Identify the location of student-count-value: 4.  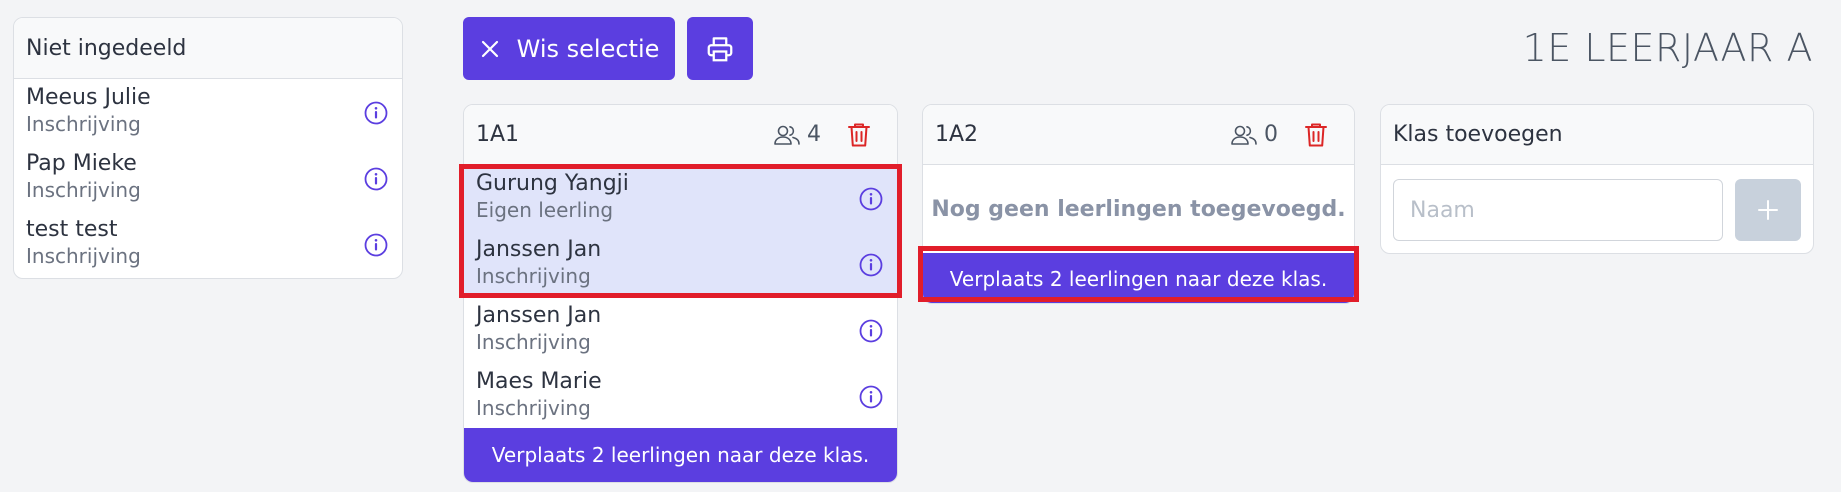
(814, 134).